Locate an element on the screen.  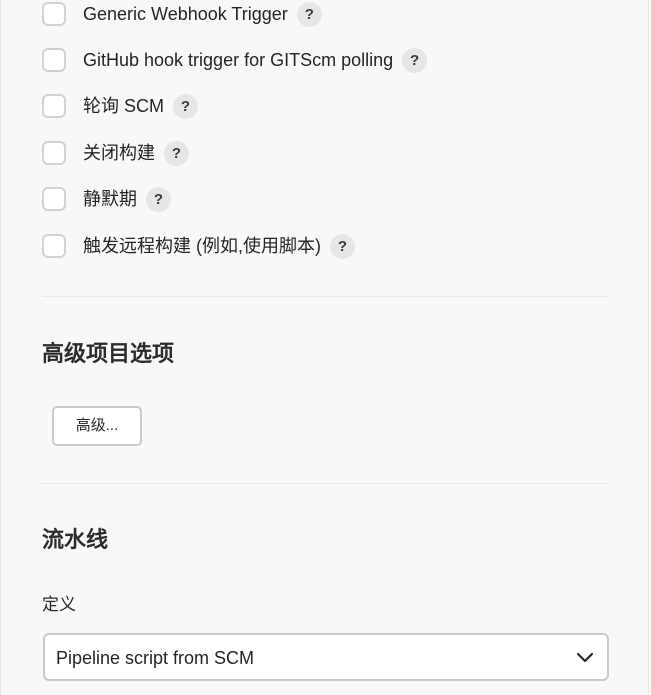
trigger-quiet-period: 静默期 ? is located at coordinates (106, 199).